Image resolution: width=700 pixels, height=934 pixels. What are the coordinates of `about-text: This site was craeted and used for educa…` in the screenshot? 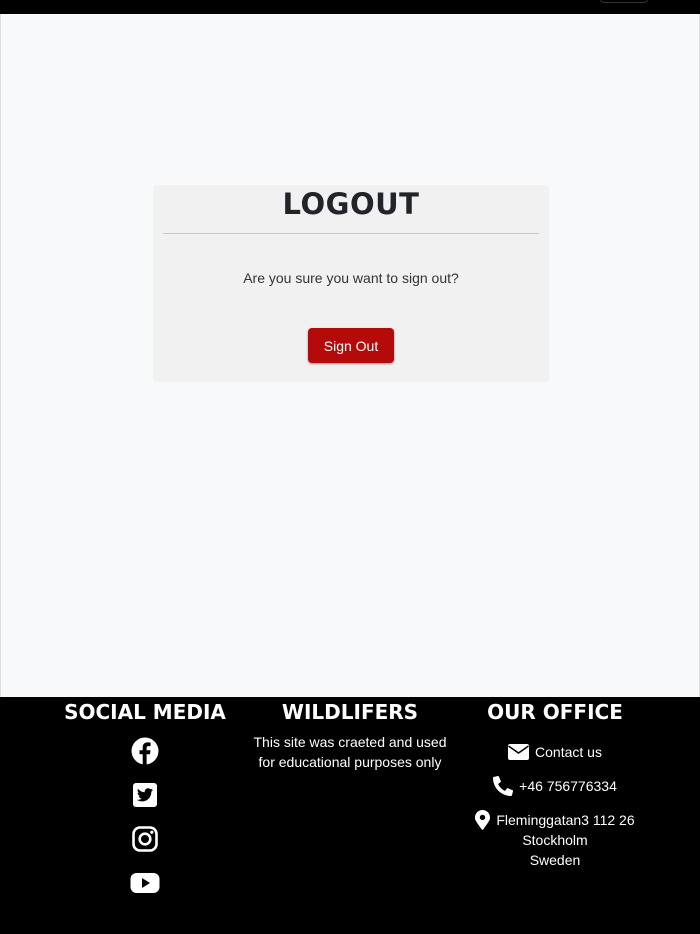 It's located at (350, 752).